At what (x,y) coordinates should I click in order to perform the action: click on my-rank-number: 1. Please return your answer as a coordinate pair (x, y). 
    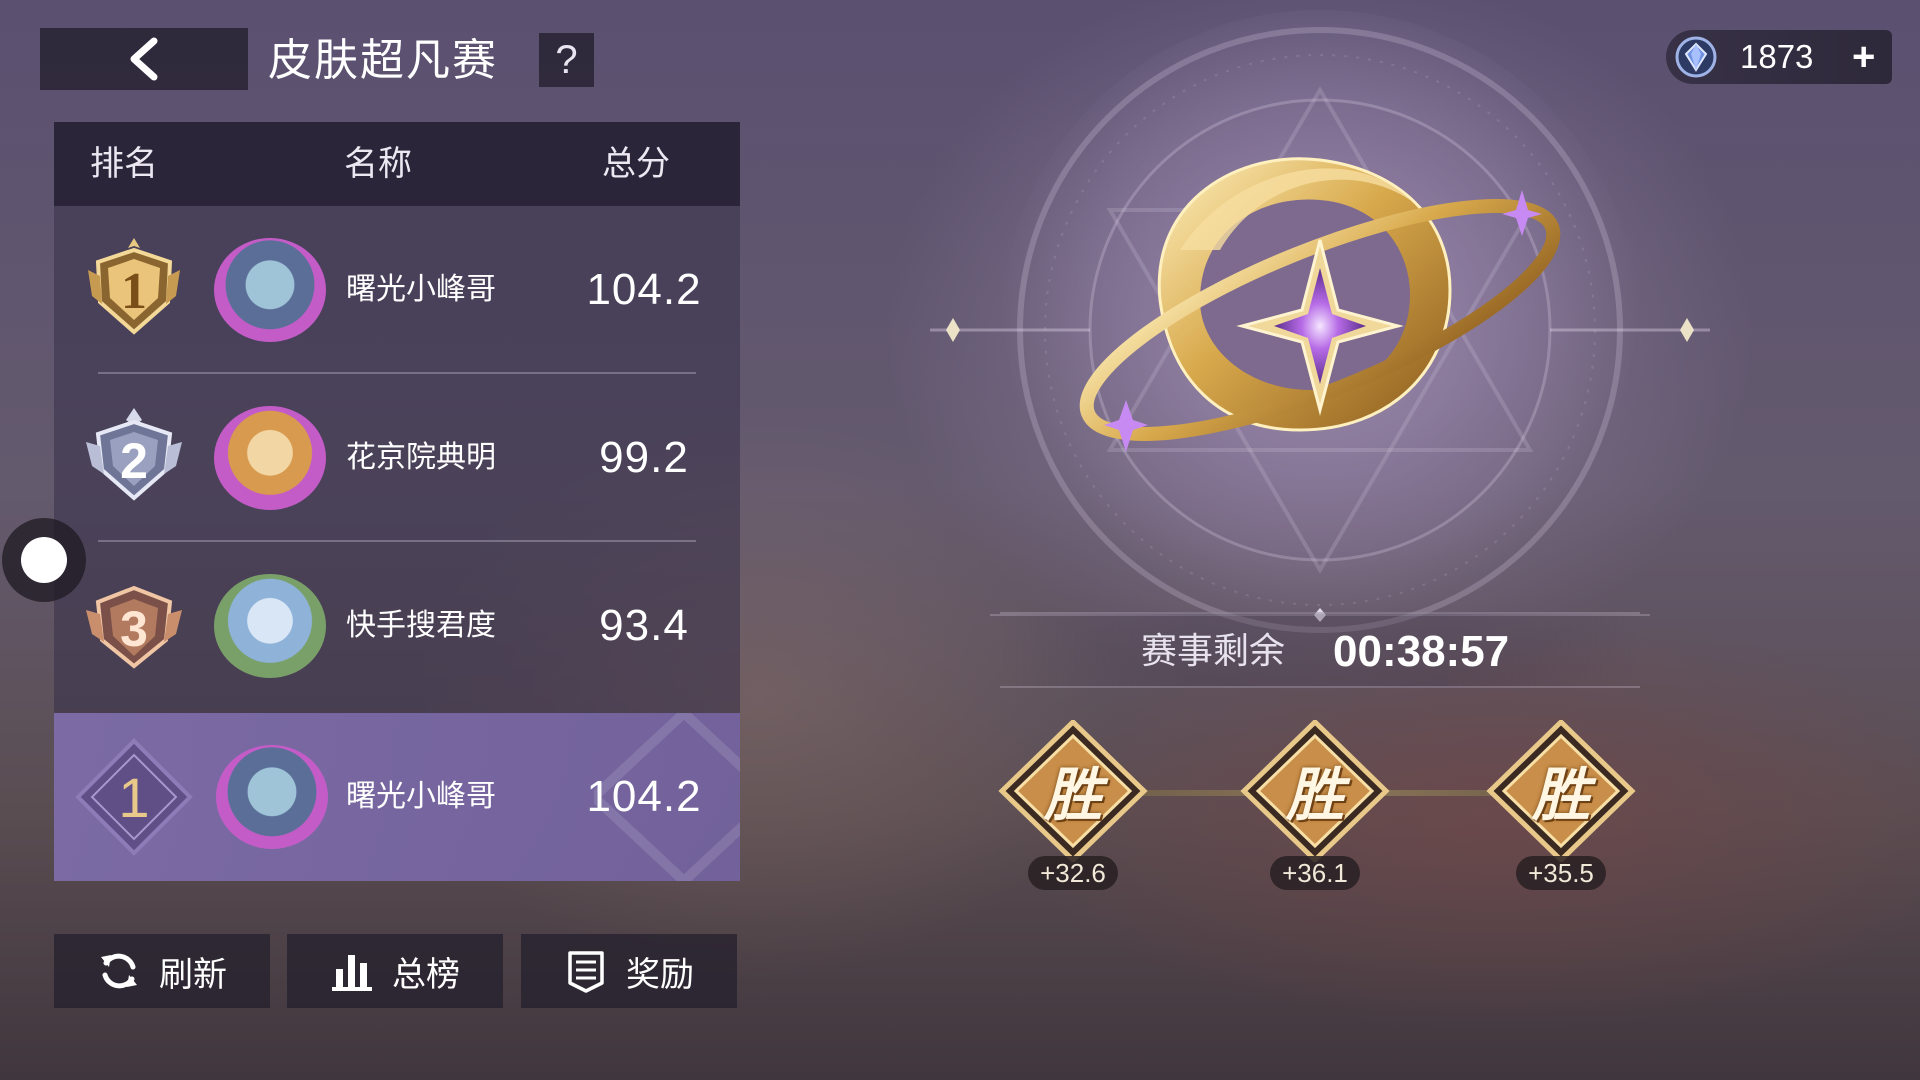
    Looking at the image, I should click on (133, 797).